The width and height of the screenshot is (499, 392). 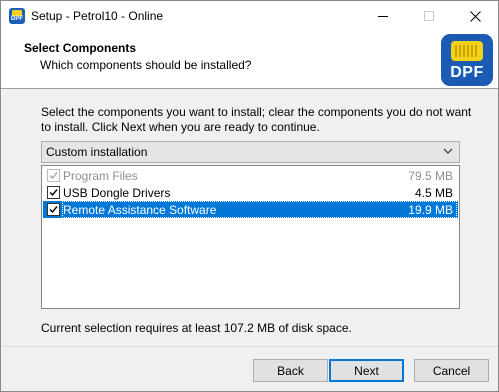 I want to click on maximize-icon, so click(x=429, y=16).